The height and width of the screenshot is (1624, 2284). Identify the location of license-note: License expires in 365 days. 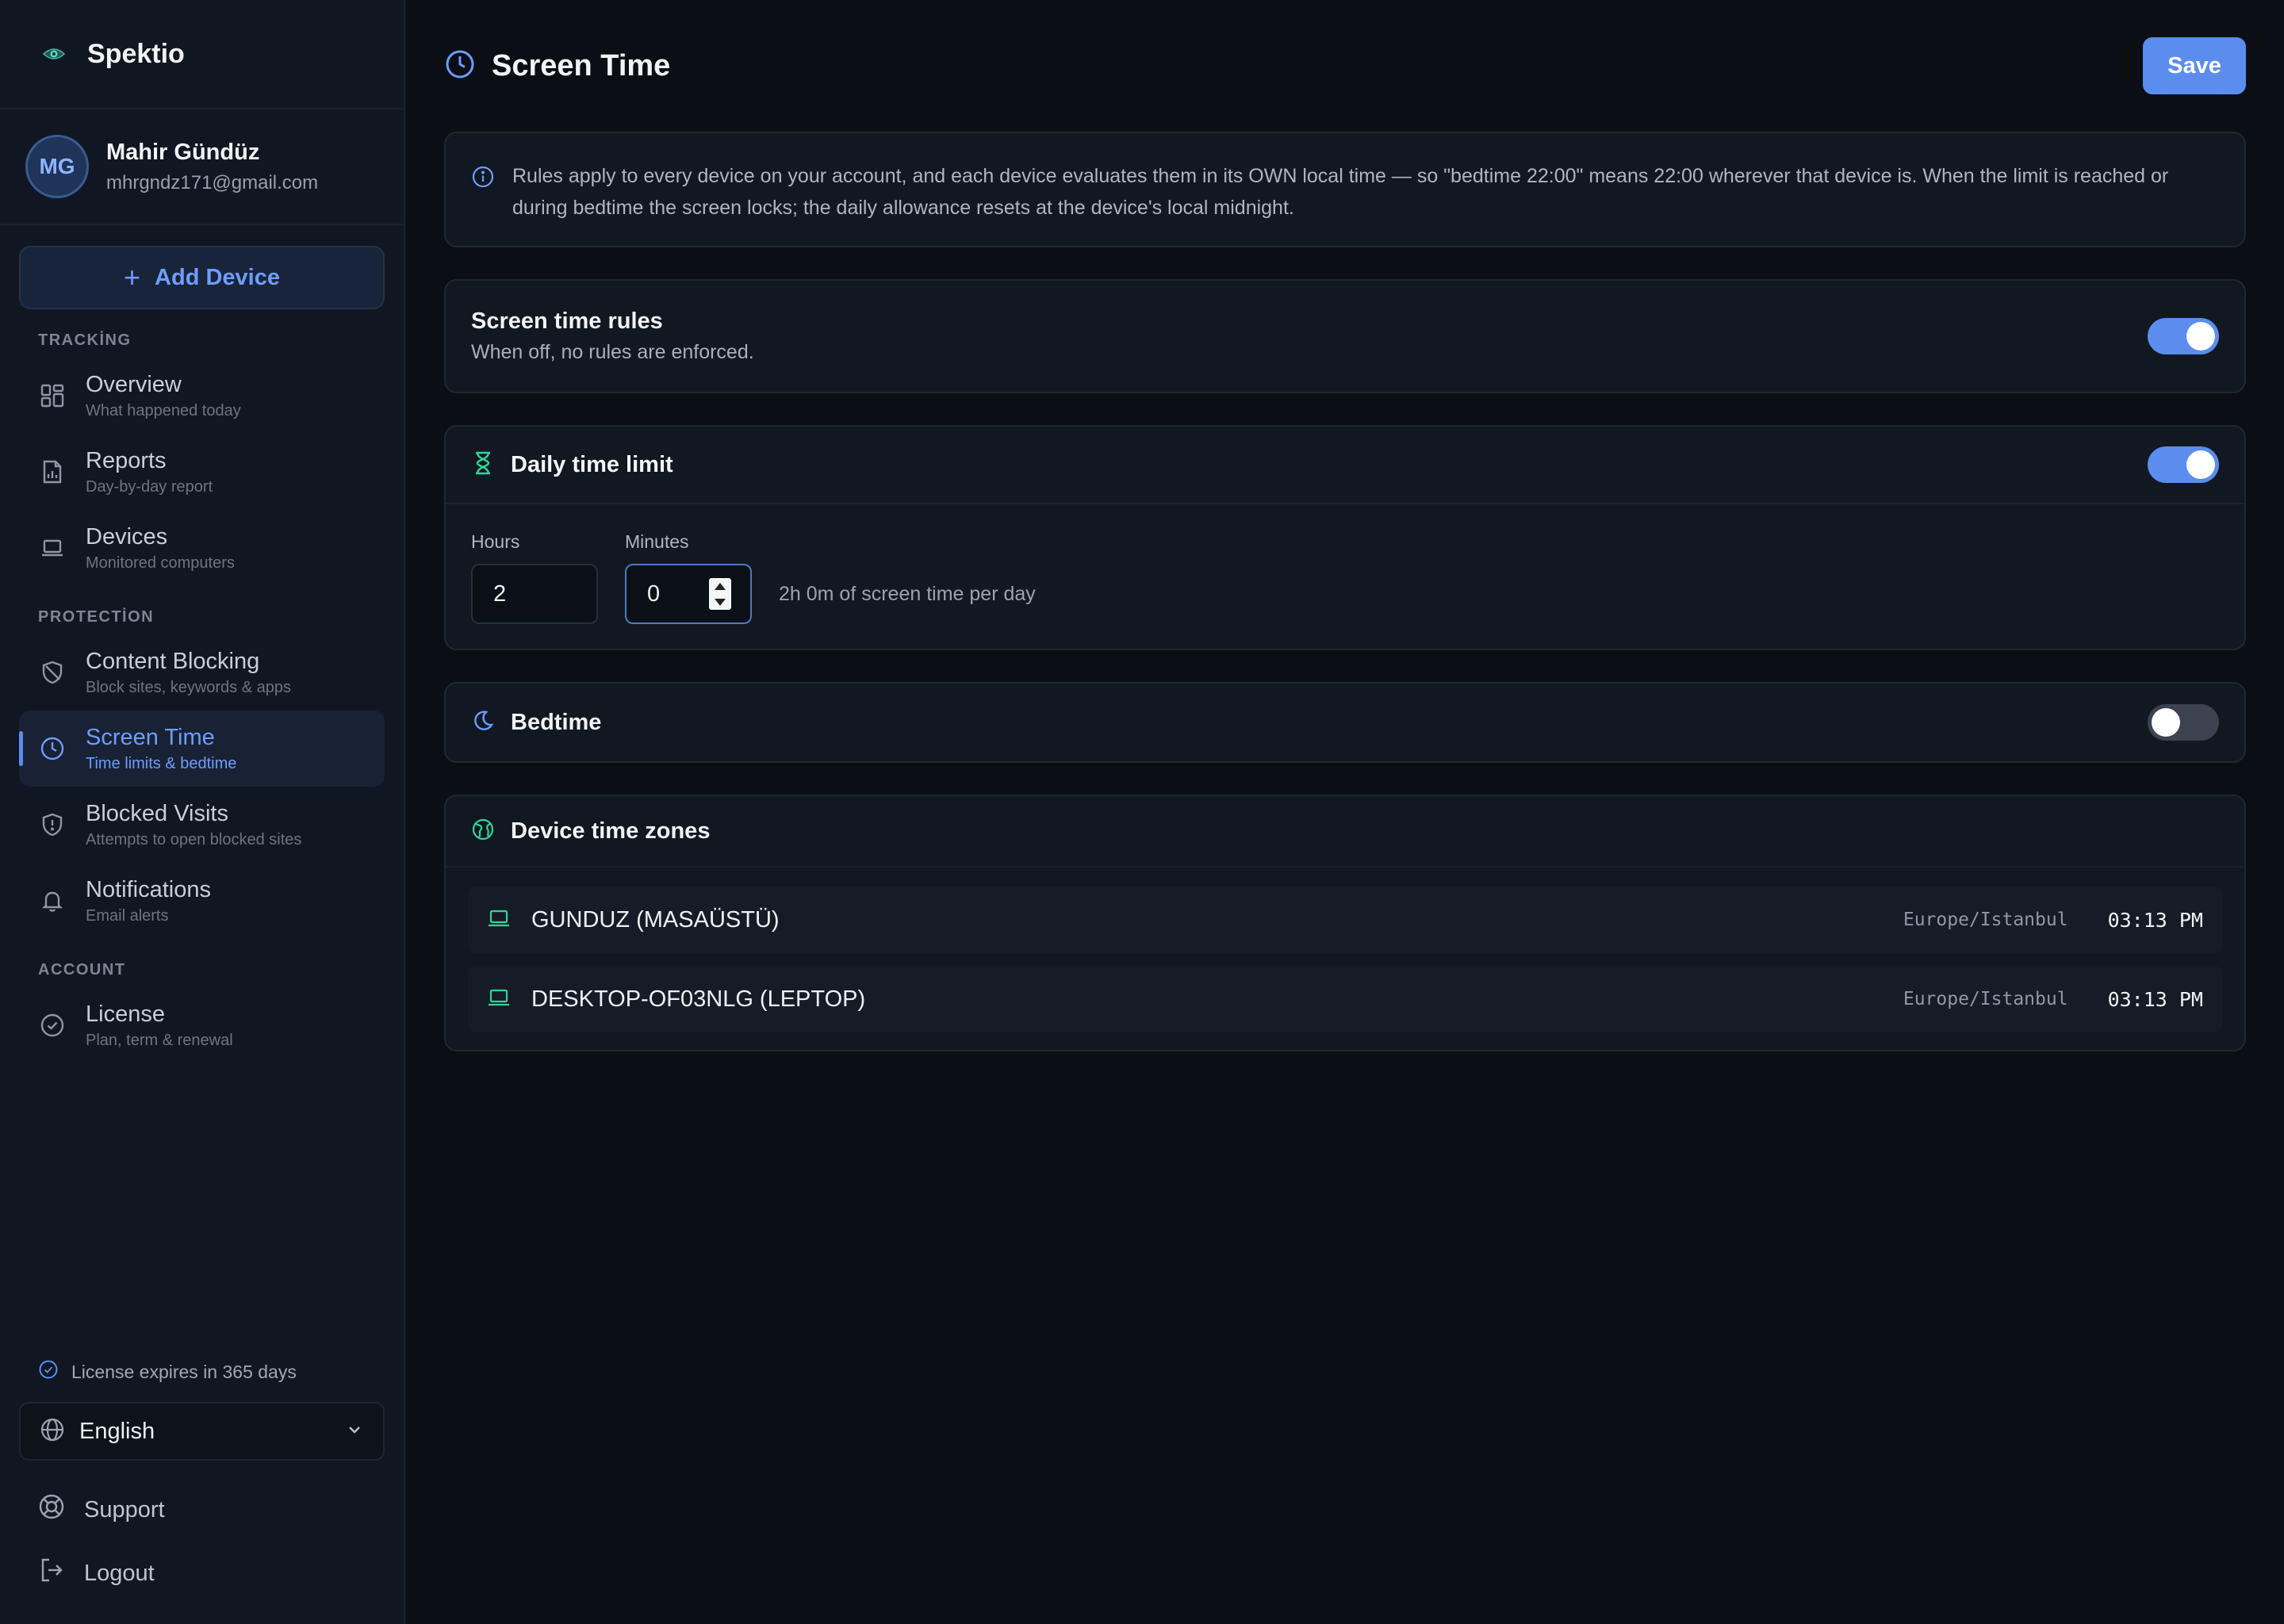
(202, 1372).